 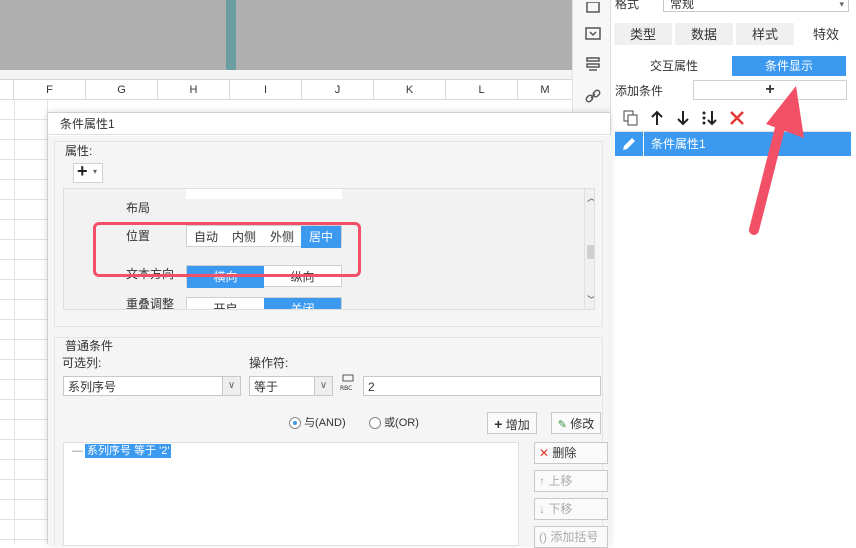 I want to click on tab-effects: 特效, so click(x=826, y=34).